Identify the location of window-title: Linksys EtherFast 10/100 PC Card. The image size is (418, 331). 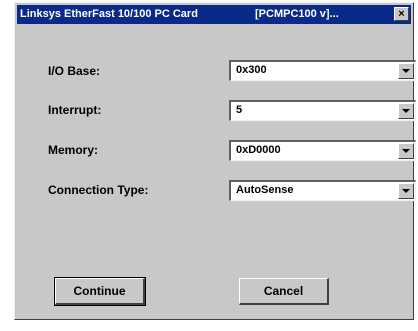
(109, 14).